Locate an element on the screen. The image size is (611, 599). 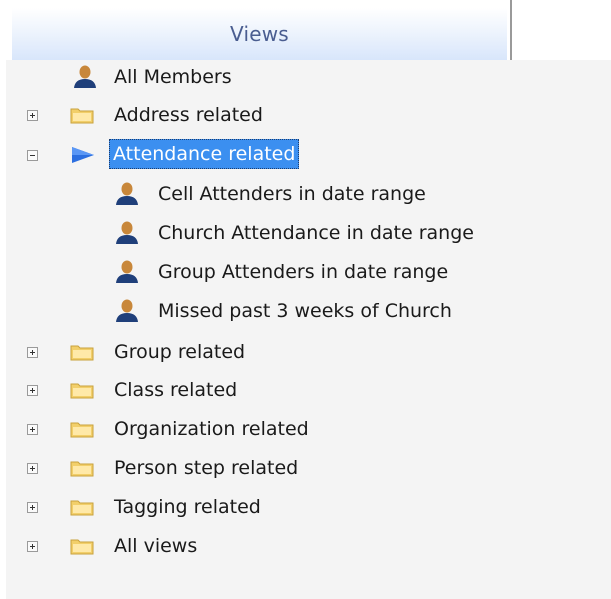
tree-node-all-views: All views is located at coordinates (305, 546).